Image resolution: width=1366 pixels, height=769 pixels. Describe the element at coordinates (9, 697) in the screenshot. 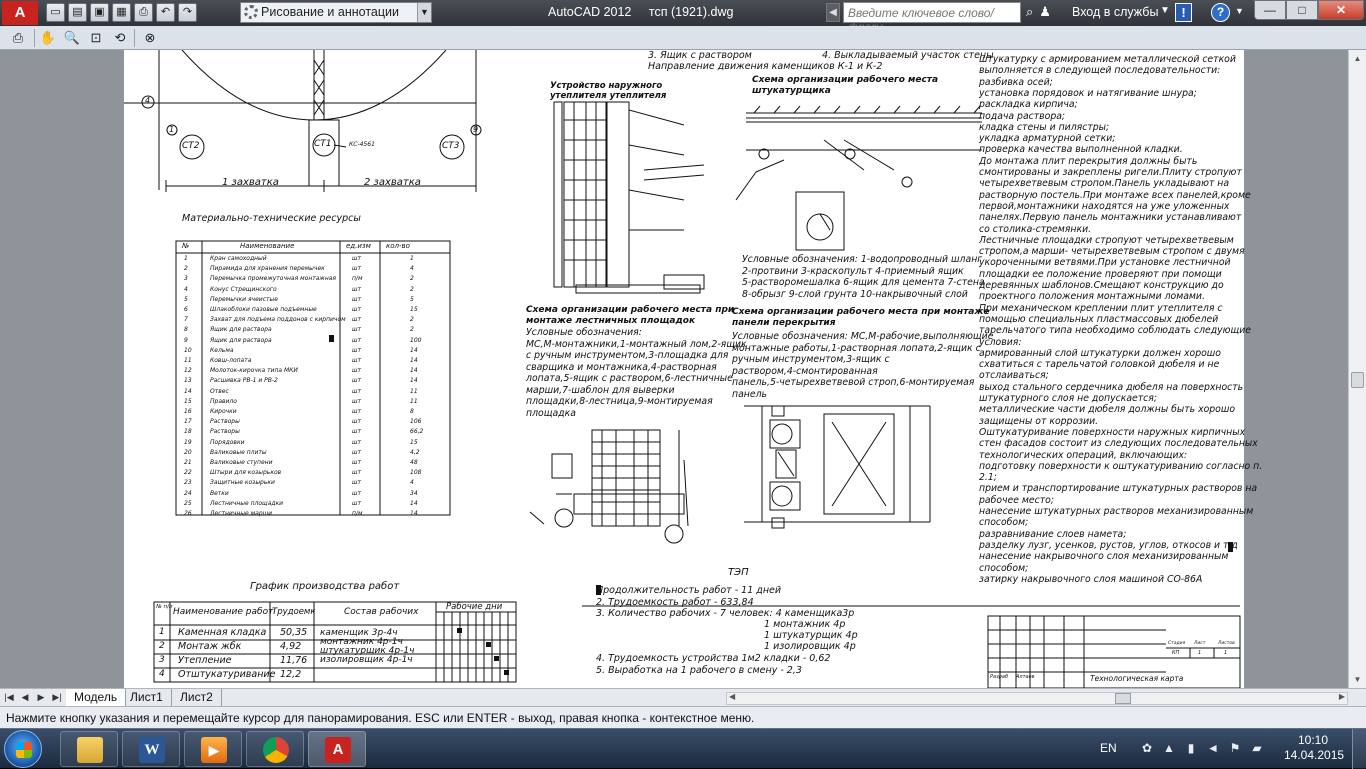

I see `first-tab-icon: |◀` at that location.